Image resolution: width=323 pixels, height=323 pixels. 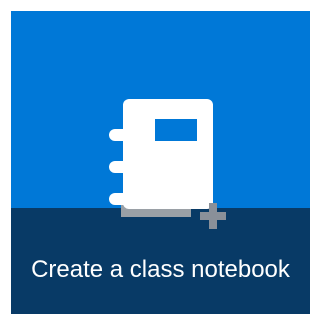 I want to click on notebook-body, so click(x=168, y=154).